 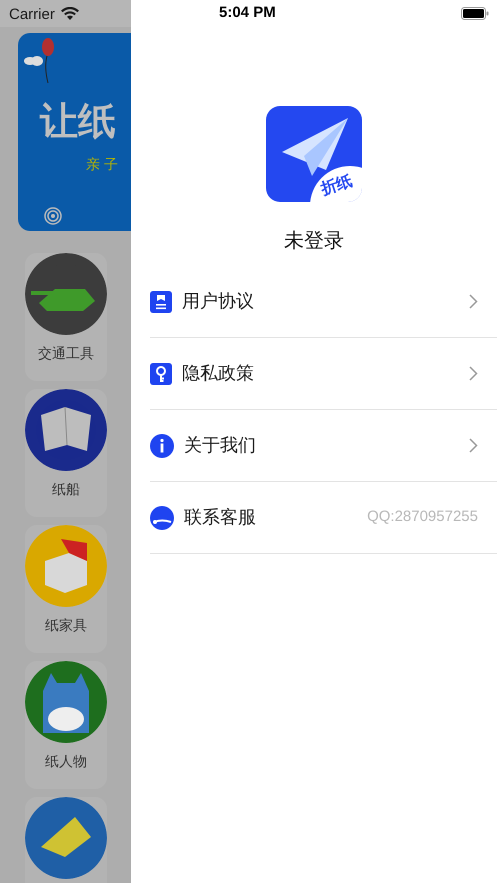 I want to click on target-icon, so click(x=53, y=215).